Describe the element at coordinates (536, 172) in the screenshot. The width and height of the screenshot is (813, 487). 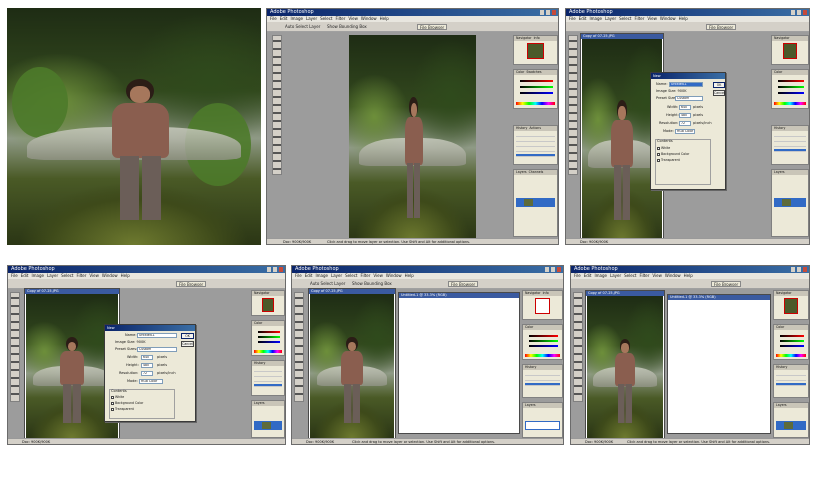
I see `tab-channels: Channels` at that location.